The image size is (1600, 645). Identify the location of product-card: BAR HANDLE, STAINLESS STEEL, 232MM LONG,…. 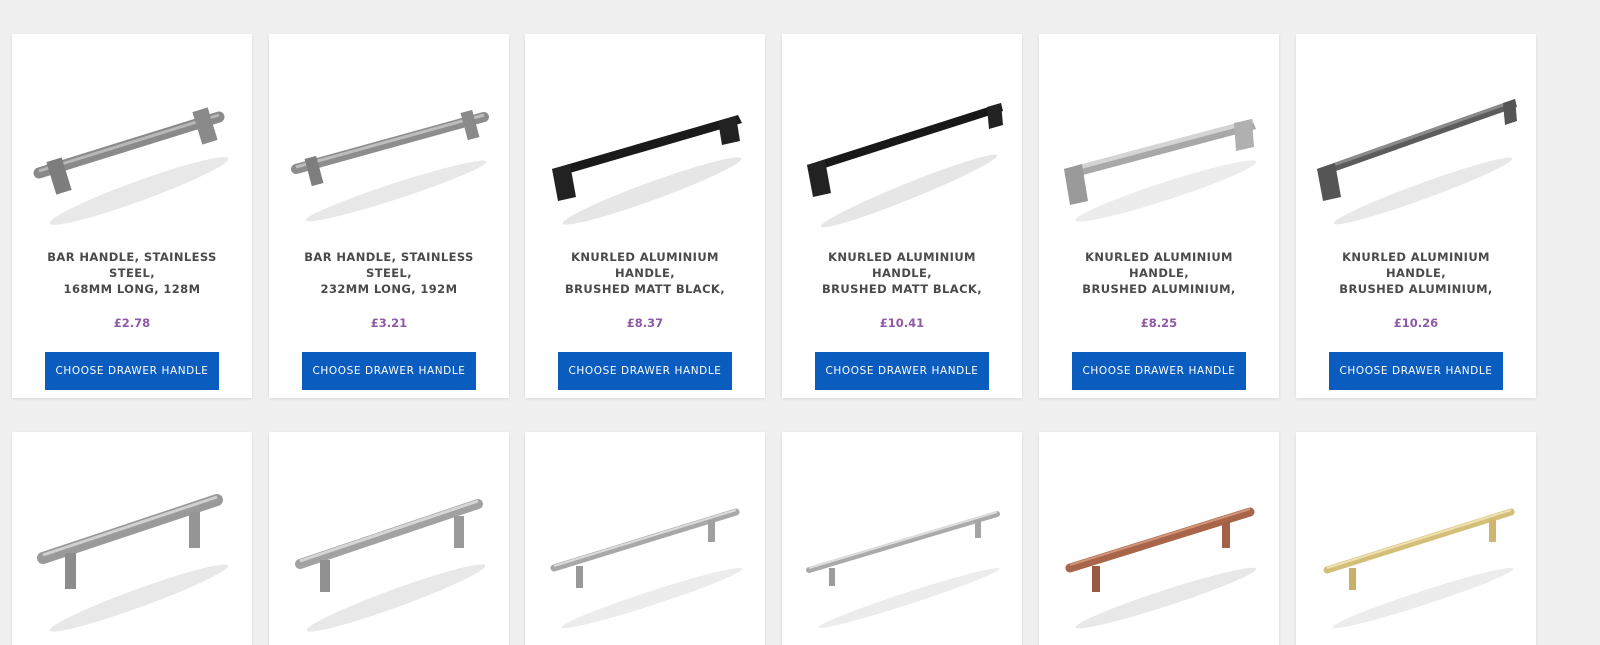
(389, 216).